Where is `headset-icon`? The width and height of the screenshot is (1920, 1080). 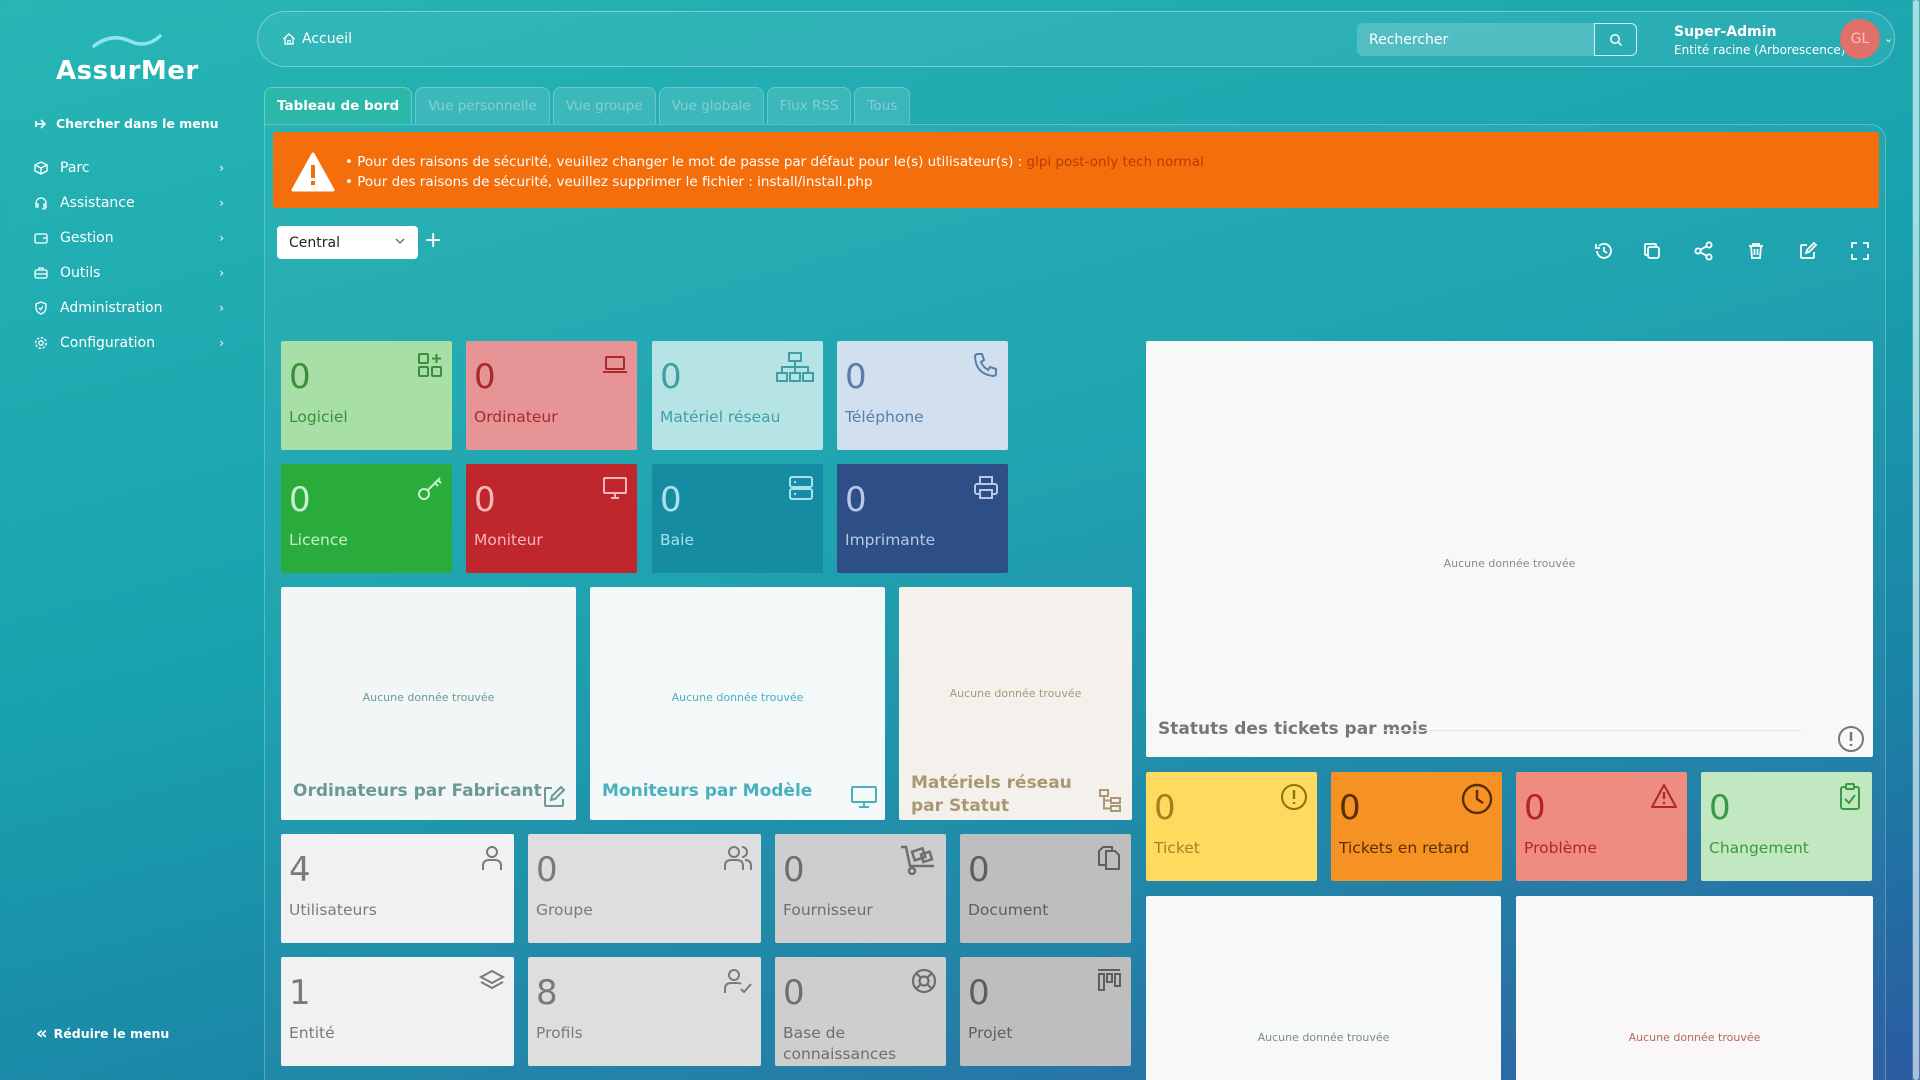 headset-icon is located at coordinates (44, 203).